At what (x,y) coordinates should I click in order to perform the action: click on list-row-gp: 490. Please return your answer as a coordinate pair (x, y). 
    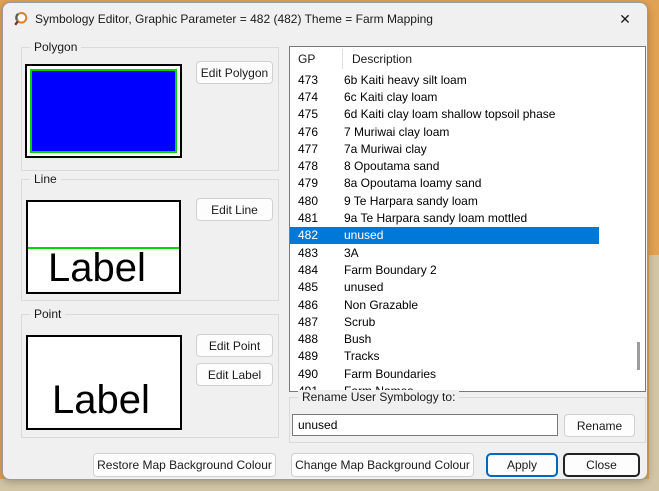
    Looking at the image, I should click on (308, 373).